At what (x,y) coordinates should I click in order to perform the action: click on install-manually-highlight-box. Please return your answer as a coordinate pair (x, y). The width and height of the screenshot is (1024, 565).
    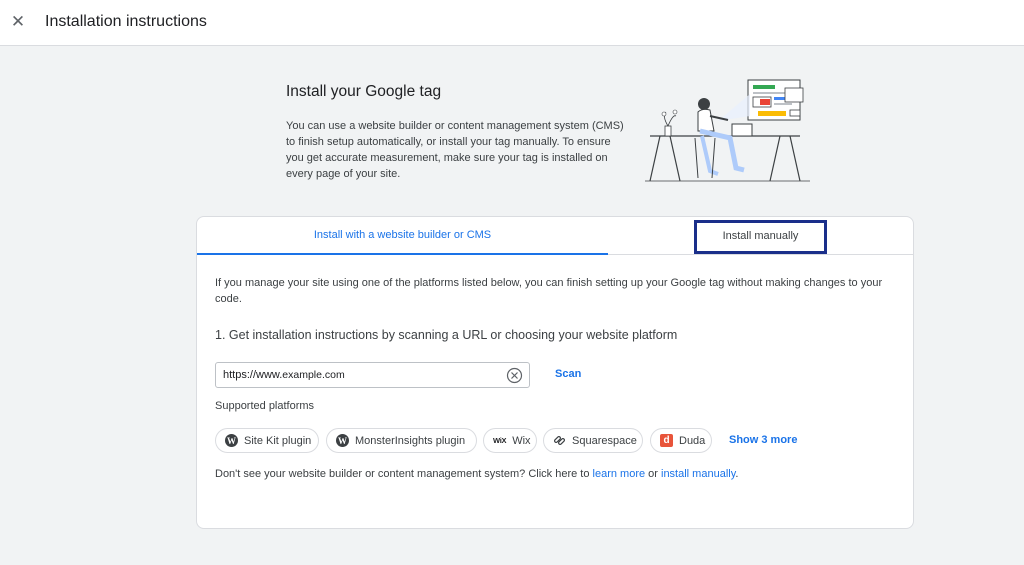
    Looking at the image, I should click on (760, 237).